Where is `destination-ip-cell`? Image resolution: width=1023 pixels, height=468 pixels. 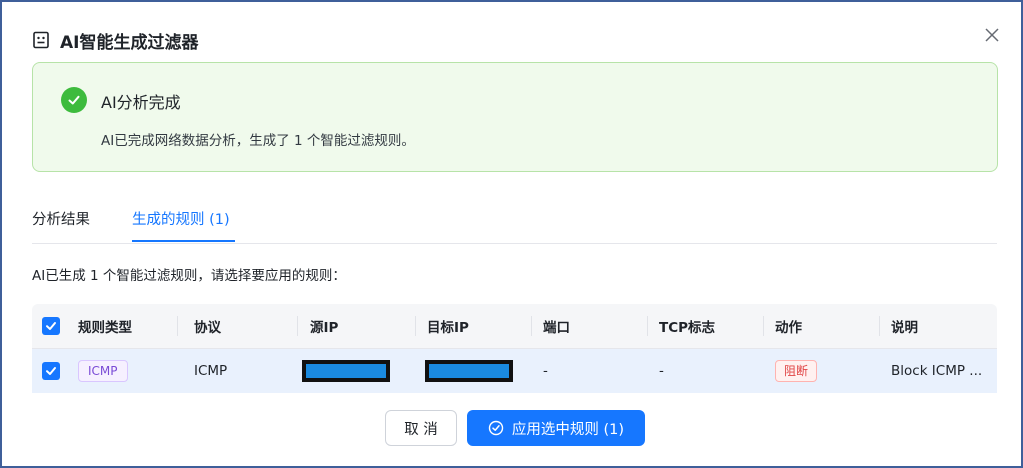
destination-ip-cell is located at coordinates (469, 371).